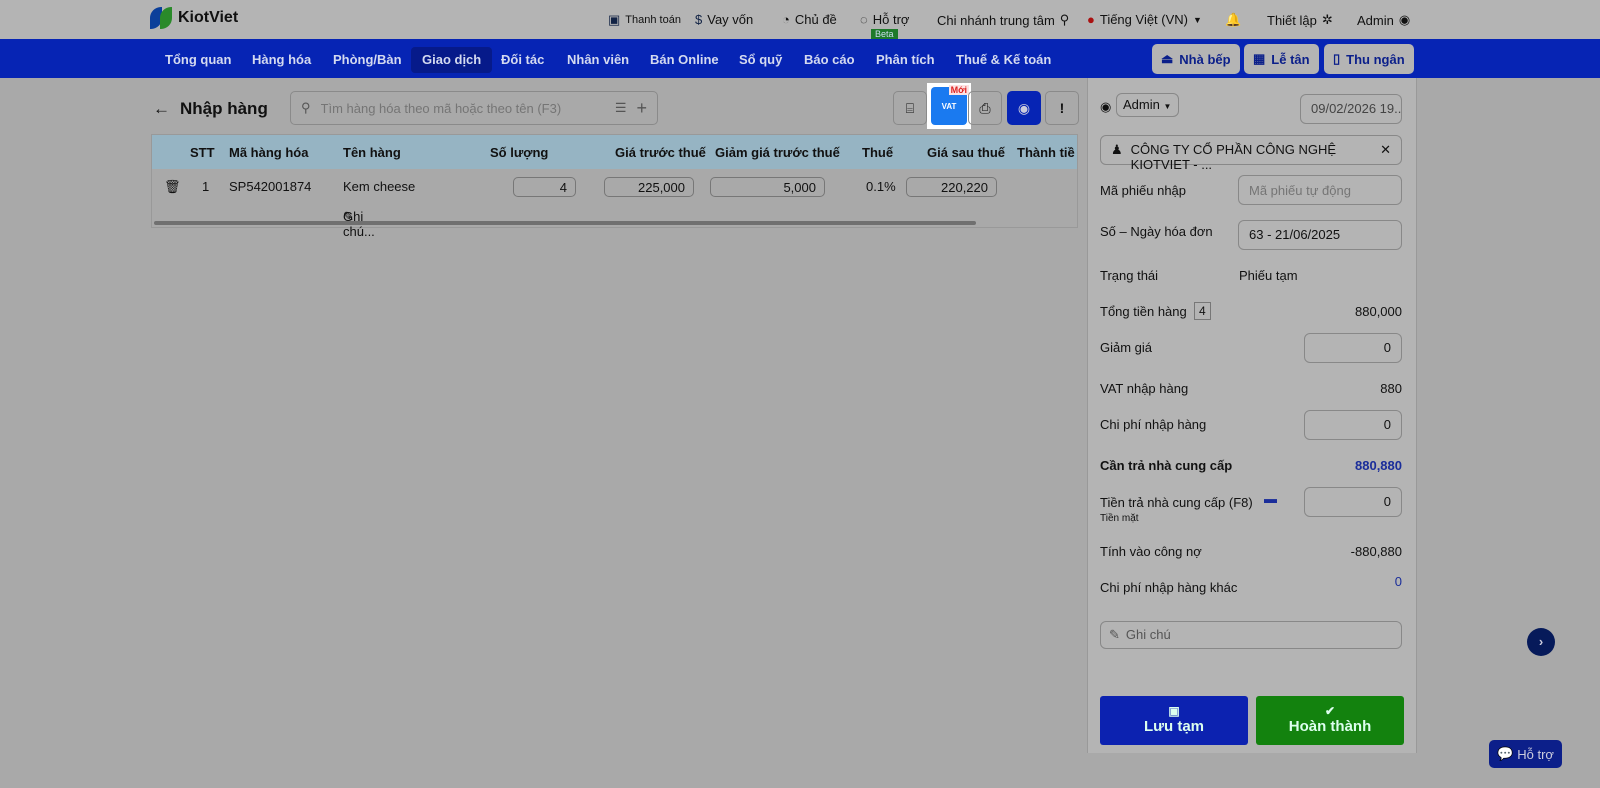 The width and height of the screenshot is (1600, 788). What do you see at coordinates (1064, 19) in the screenshot?
I see `location-pin-icon: ⚲` at bounding box center [1064, 19].